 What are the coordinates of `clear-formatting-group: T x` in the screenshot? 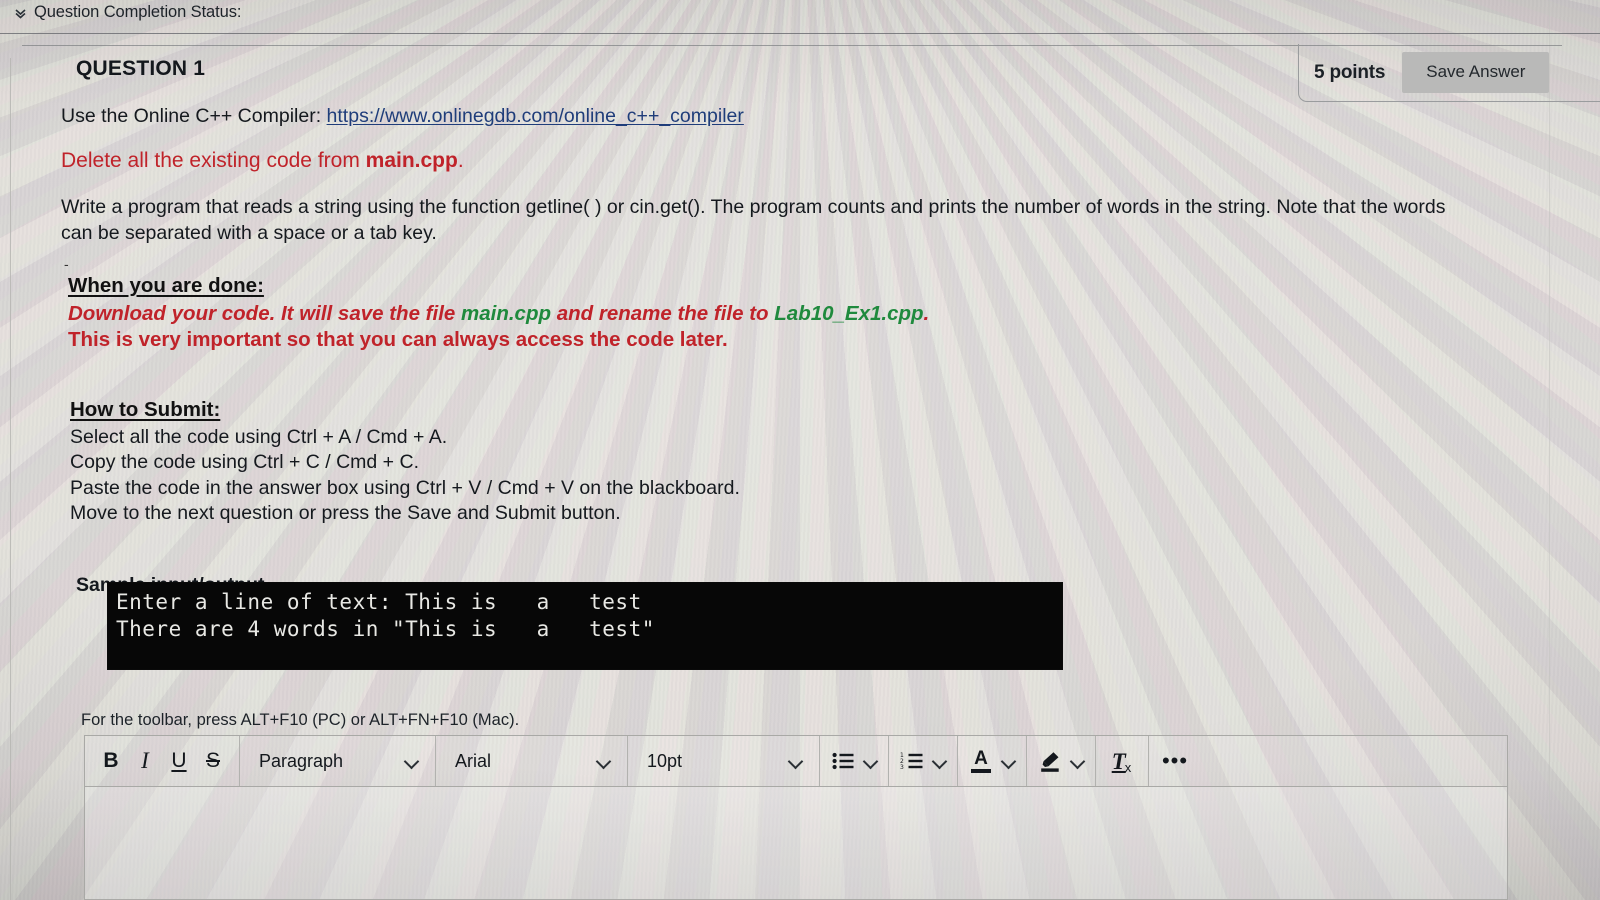 It's located at (1122, 761).